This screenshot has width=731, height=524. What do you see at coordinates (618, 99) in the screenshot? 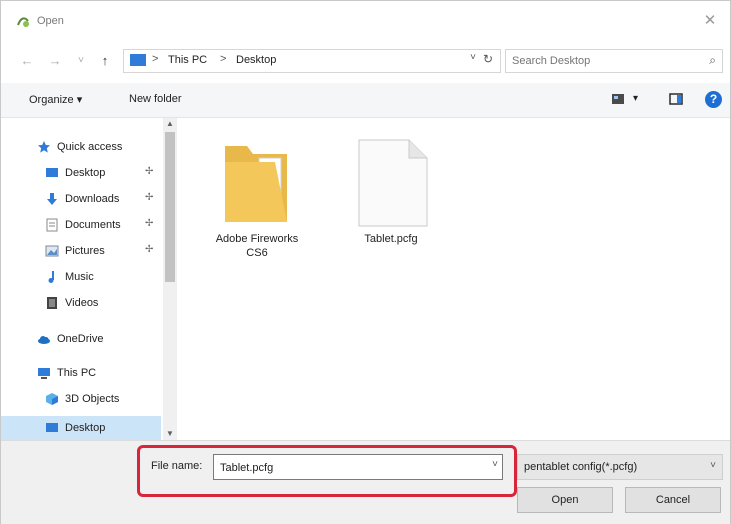
I see `view-options-icon` at bounding box center [618, 99].